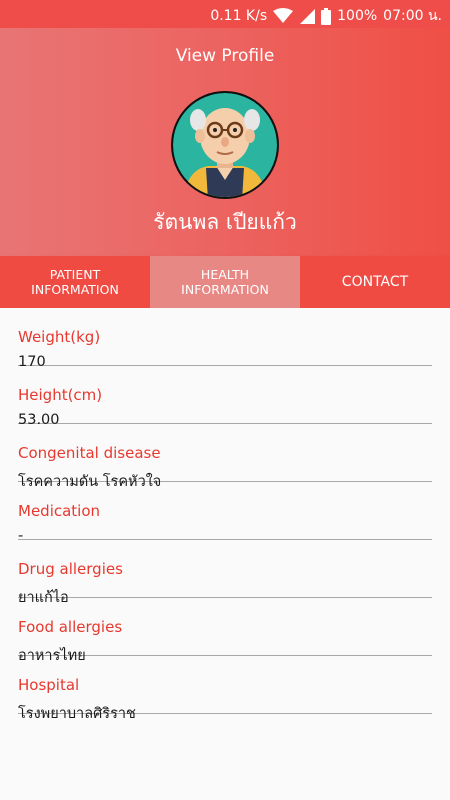 The width and height of the screenshot is (450, 800). Describe the element at coordinates (225, 222) in the screenshot. I see `patient-name: รัตนพล เปียแก้ว` at that location.